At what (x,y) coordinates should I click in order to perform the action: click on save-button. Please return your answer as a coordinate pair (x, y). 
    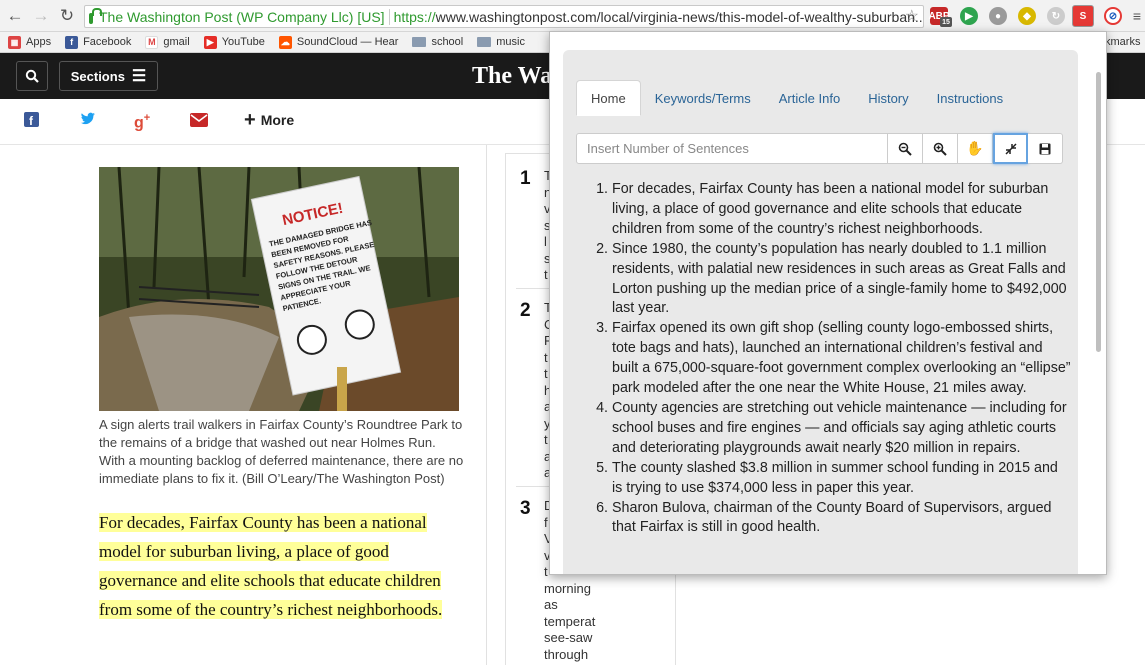
    Looking at the image, I should click on (1045, 148).